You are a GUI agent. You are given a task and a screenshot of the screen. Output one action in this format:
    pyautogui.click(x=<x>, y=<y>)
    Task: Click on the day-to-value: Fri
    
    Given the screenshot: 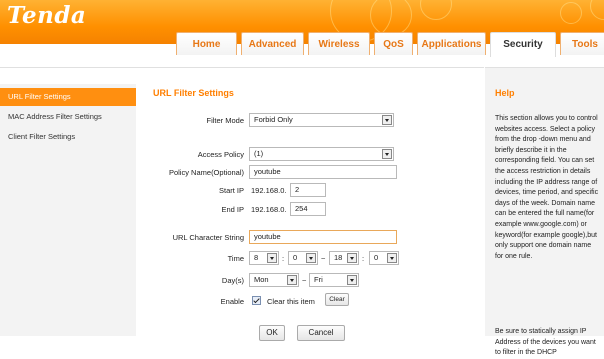 What is the action you would take?
    pyautogui.click(x=318, y=279)
    